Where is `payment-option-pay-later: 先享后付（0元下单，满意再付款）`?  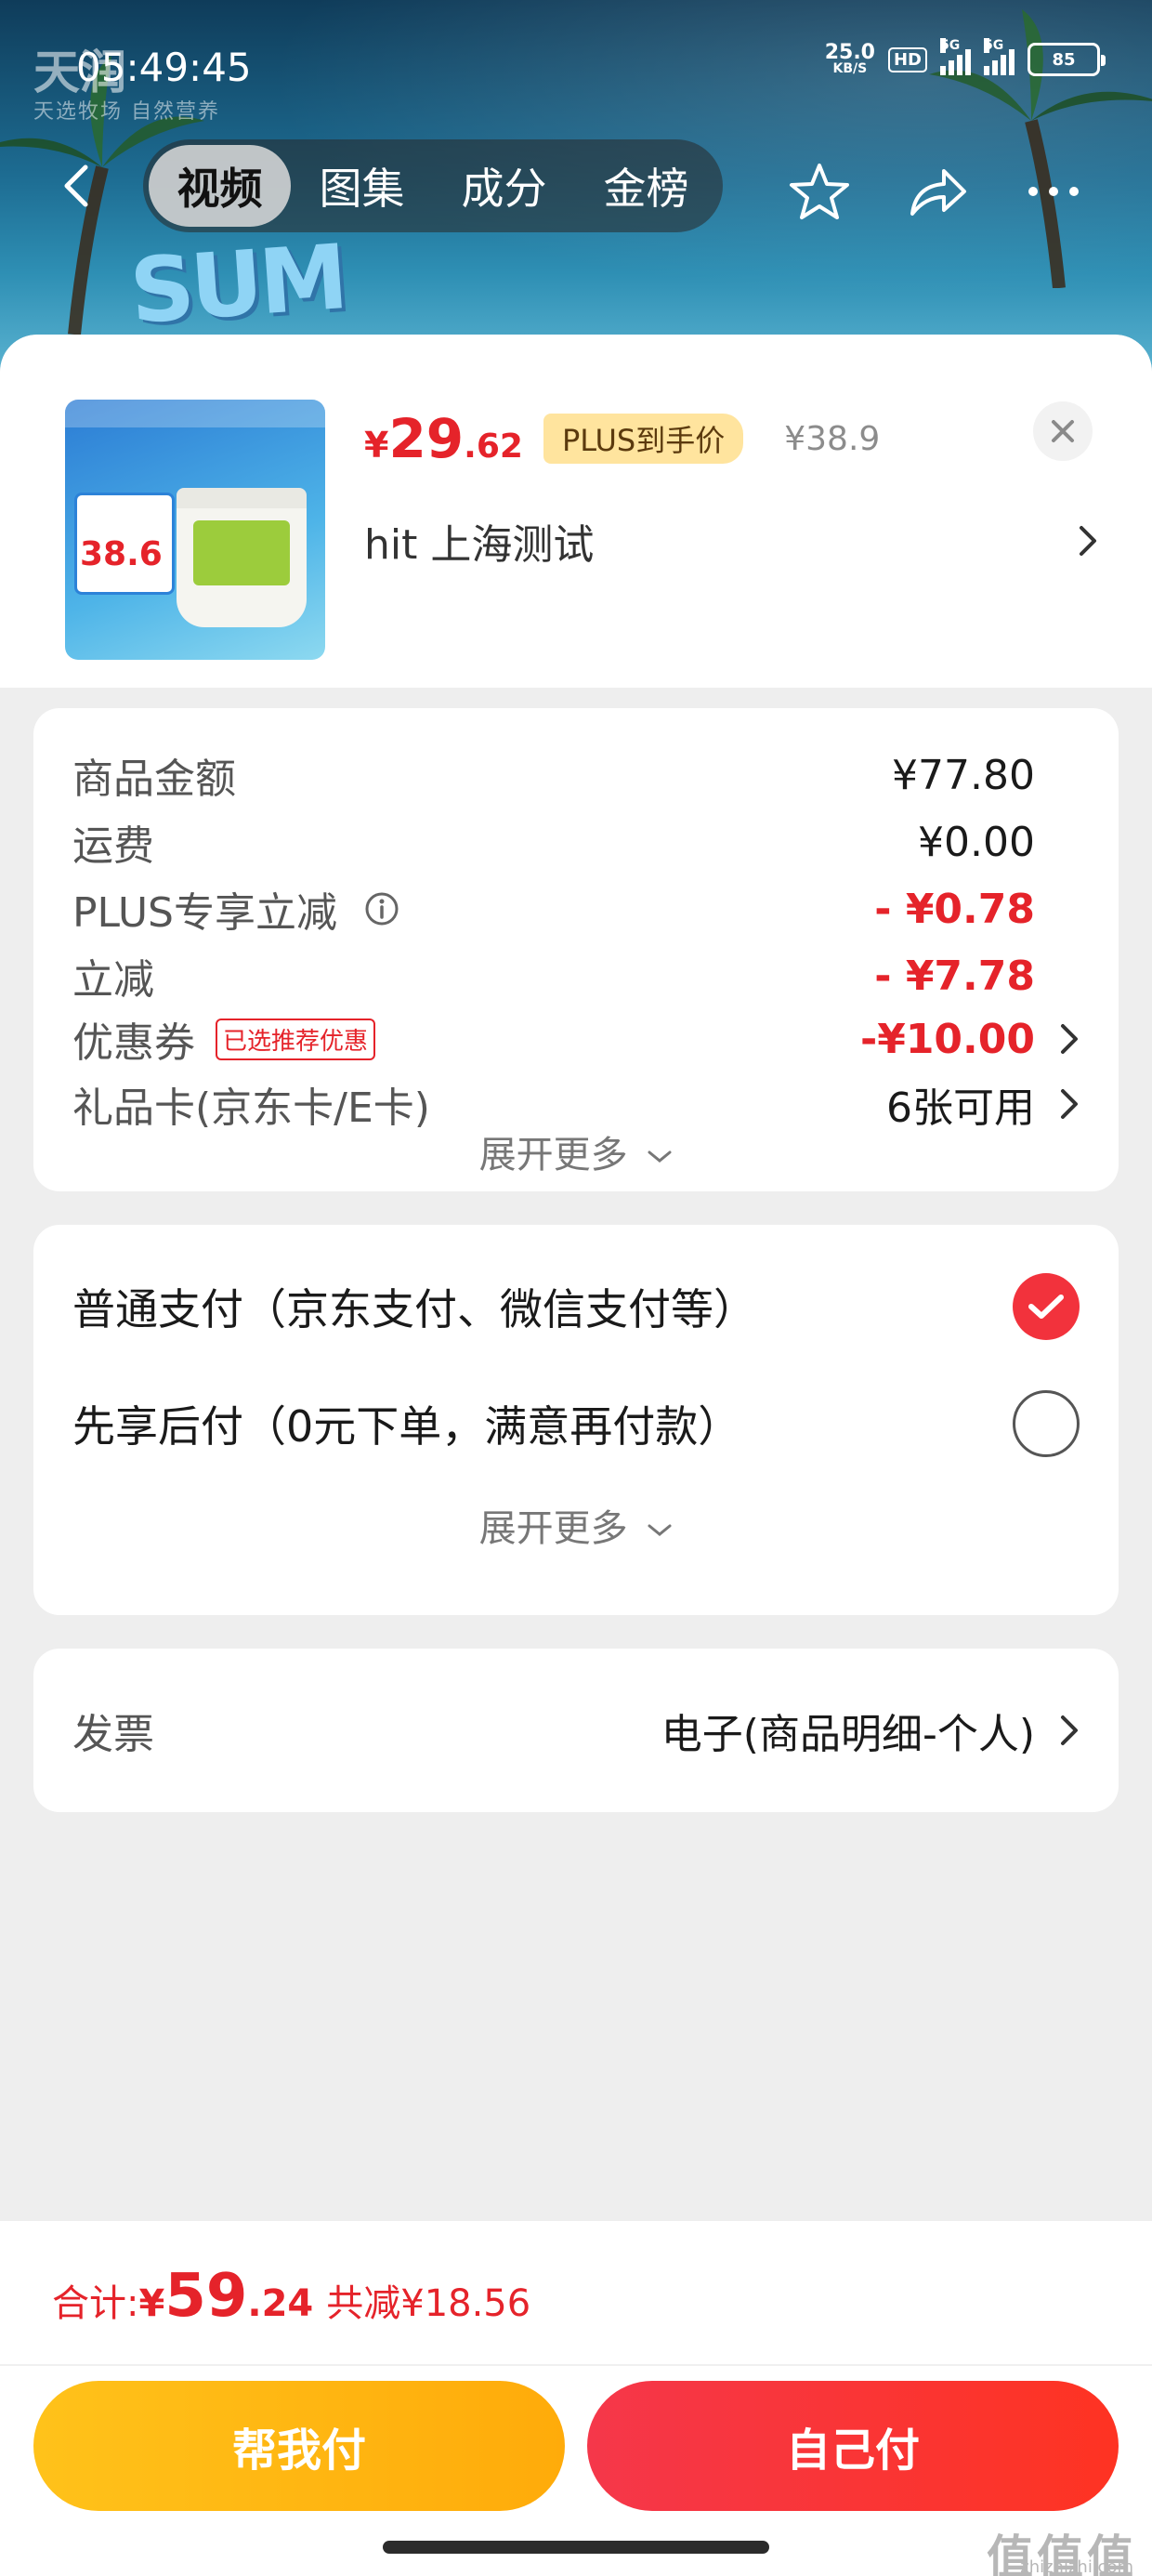 payment-option-pay-later: 先享后付（0元下单，满意再付款） is located at coordinates (576, 1423).